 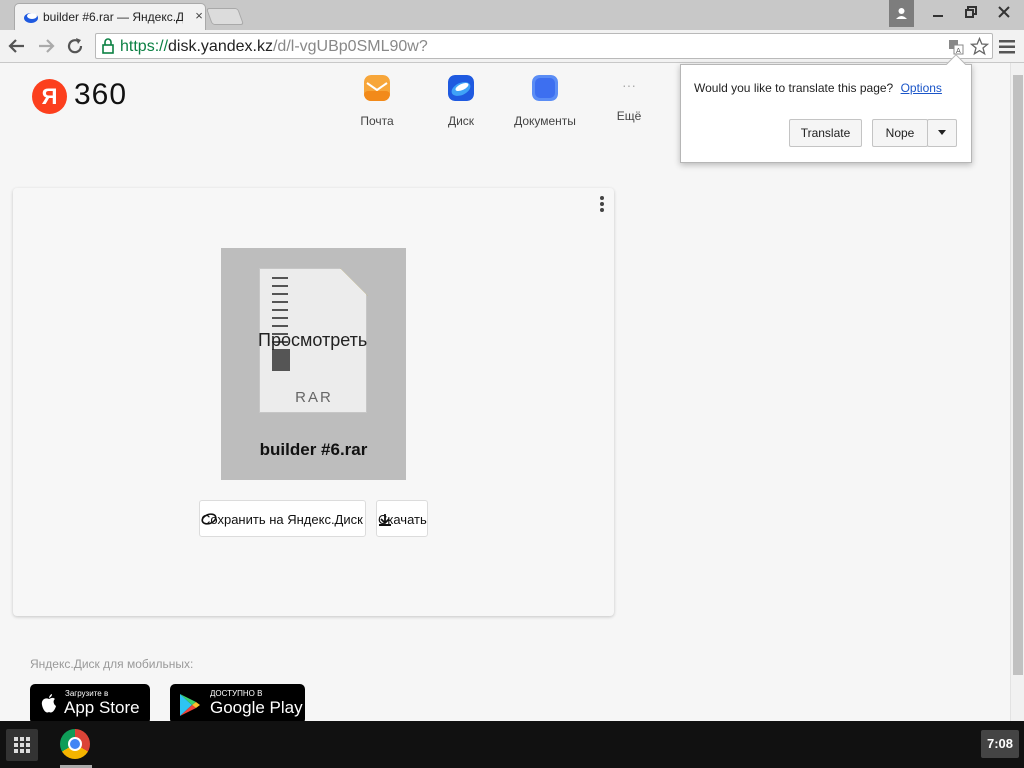 I want to click on page-scrollbar, so click(x=1017, y=392).